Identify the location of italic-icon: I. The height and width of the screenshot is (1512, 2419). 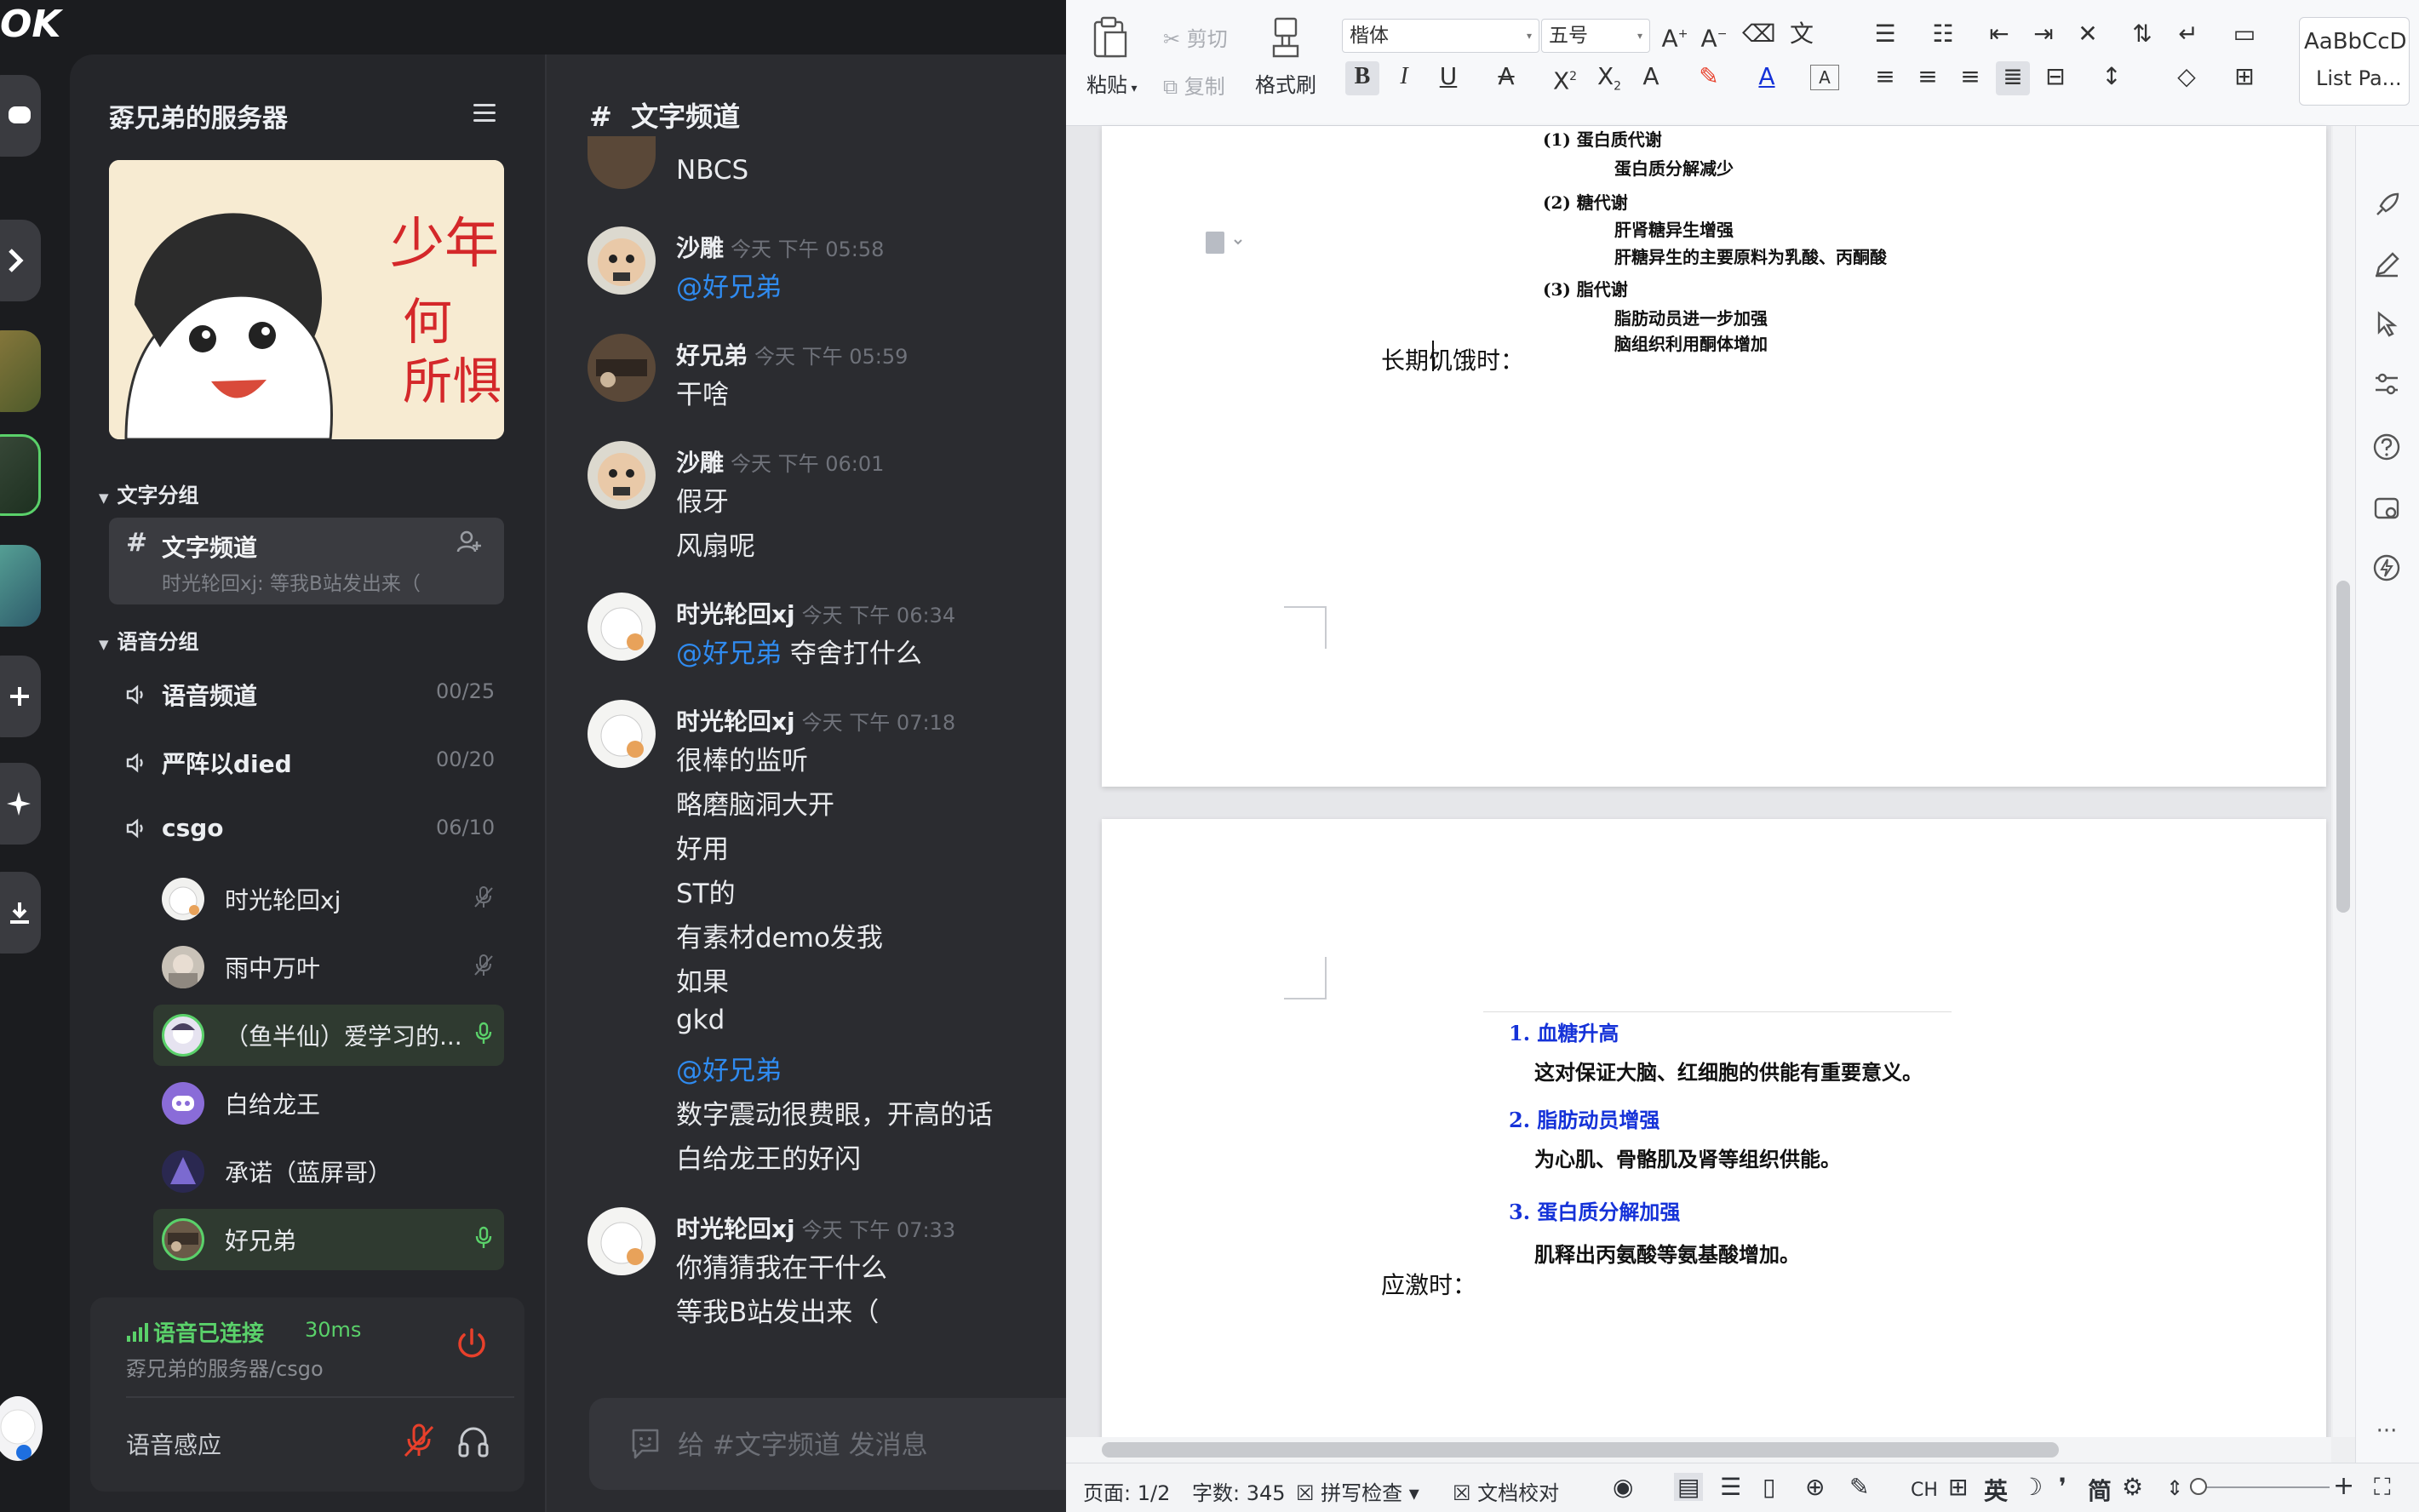
(1404, 76).